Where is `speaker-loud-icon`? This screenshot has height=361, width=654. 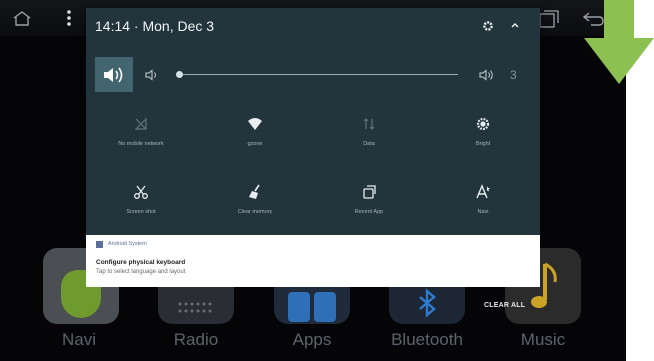 speaker-loud-icon is located at coordinates (113, 75).